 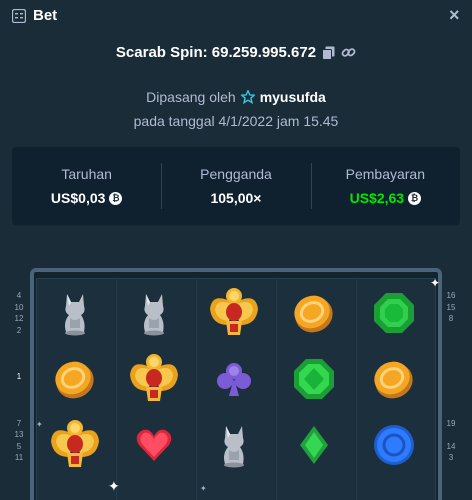 I want to click on placed-by: Dipasang oleh myusufda, so click(x=236, y=97).